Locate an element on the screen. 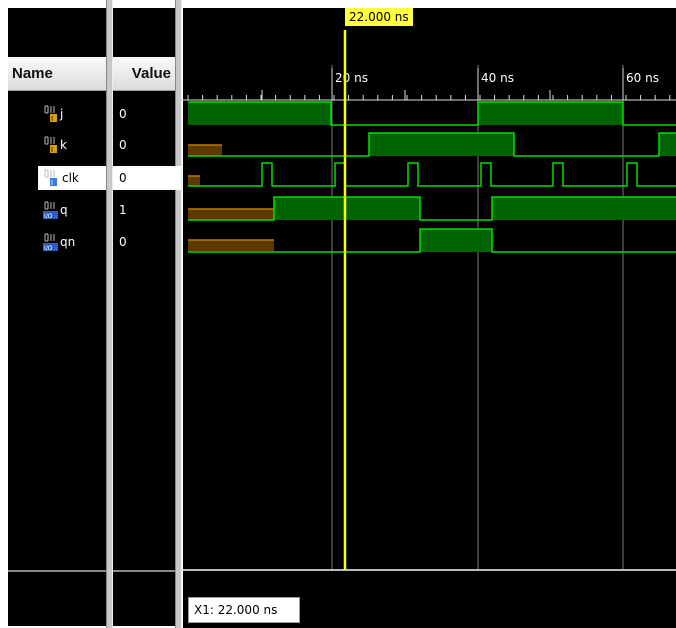  signal-name: j is located at coordinates (62, 114).